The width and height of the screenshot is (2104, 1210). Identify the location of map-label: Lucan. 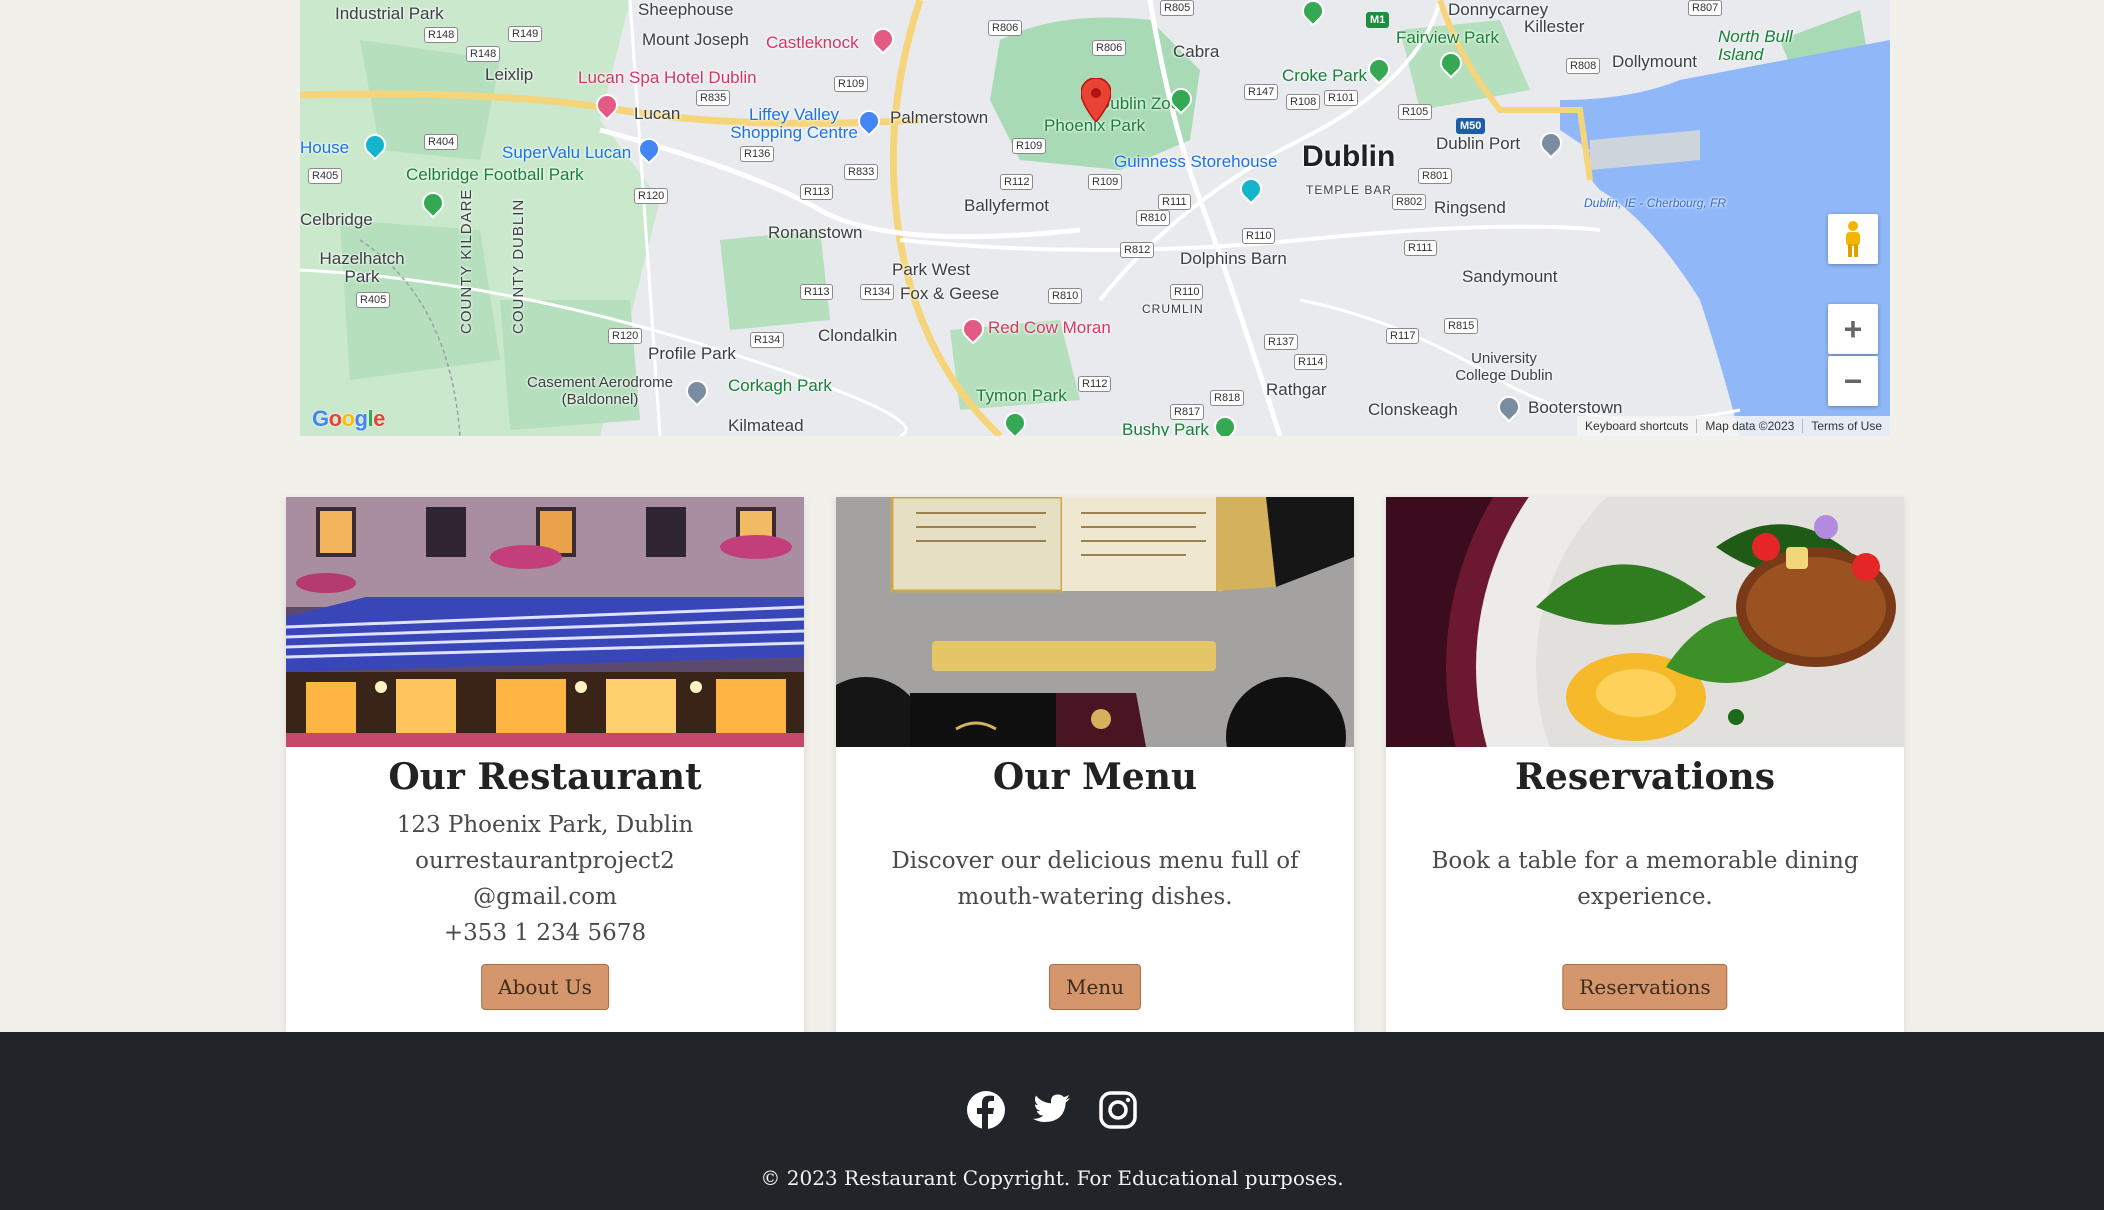
(657, 113).